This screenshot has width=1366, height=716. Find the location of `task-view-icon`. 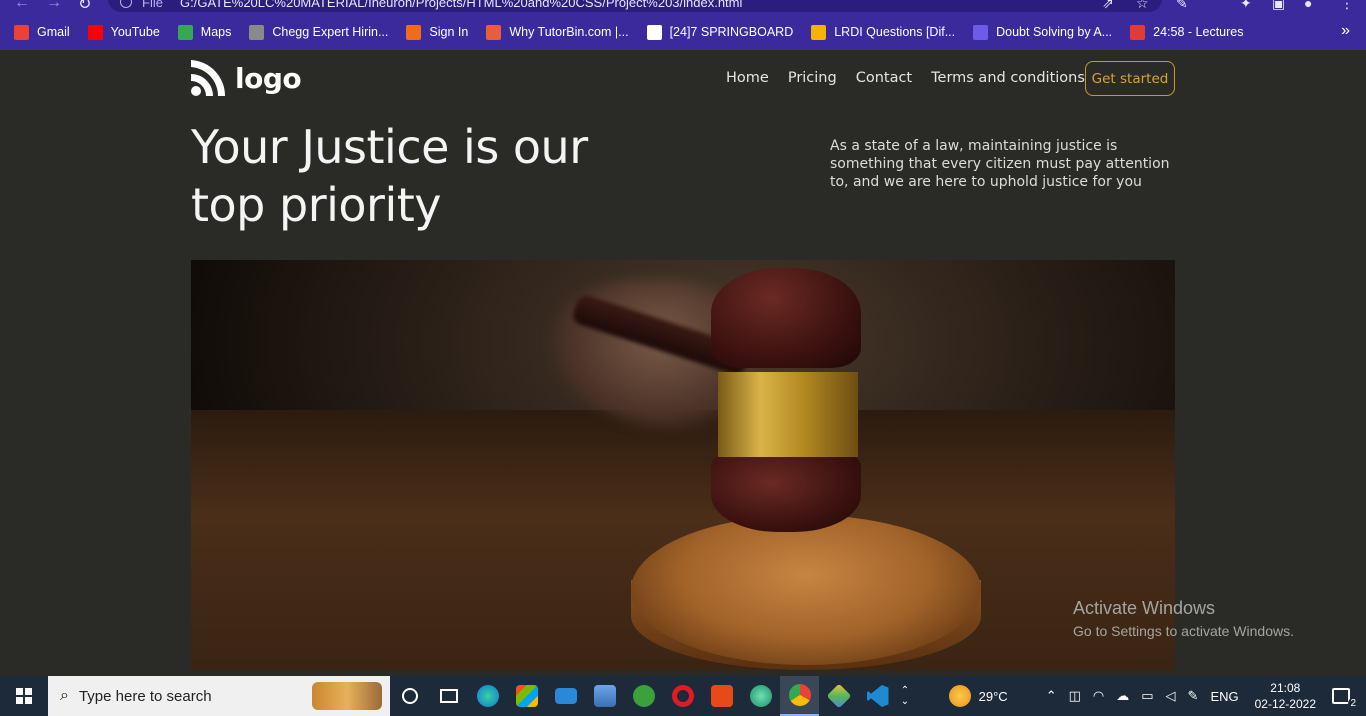

task-view-icon is located at coordinates (448, 696).